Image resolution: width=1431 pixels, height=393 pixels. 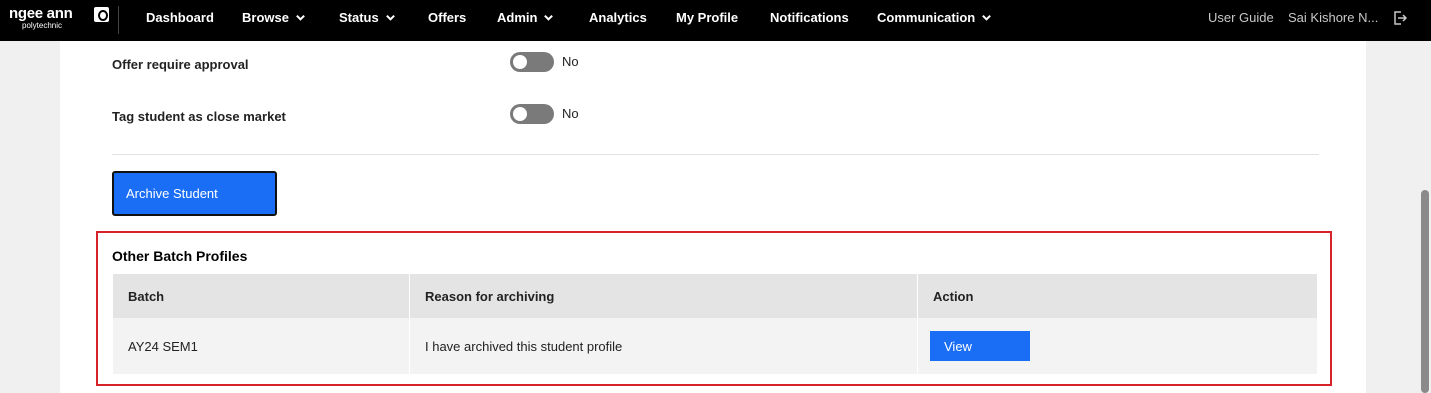 I want to click on nav-item-status: Status, so click(x=367, y=17).